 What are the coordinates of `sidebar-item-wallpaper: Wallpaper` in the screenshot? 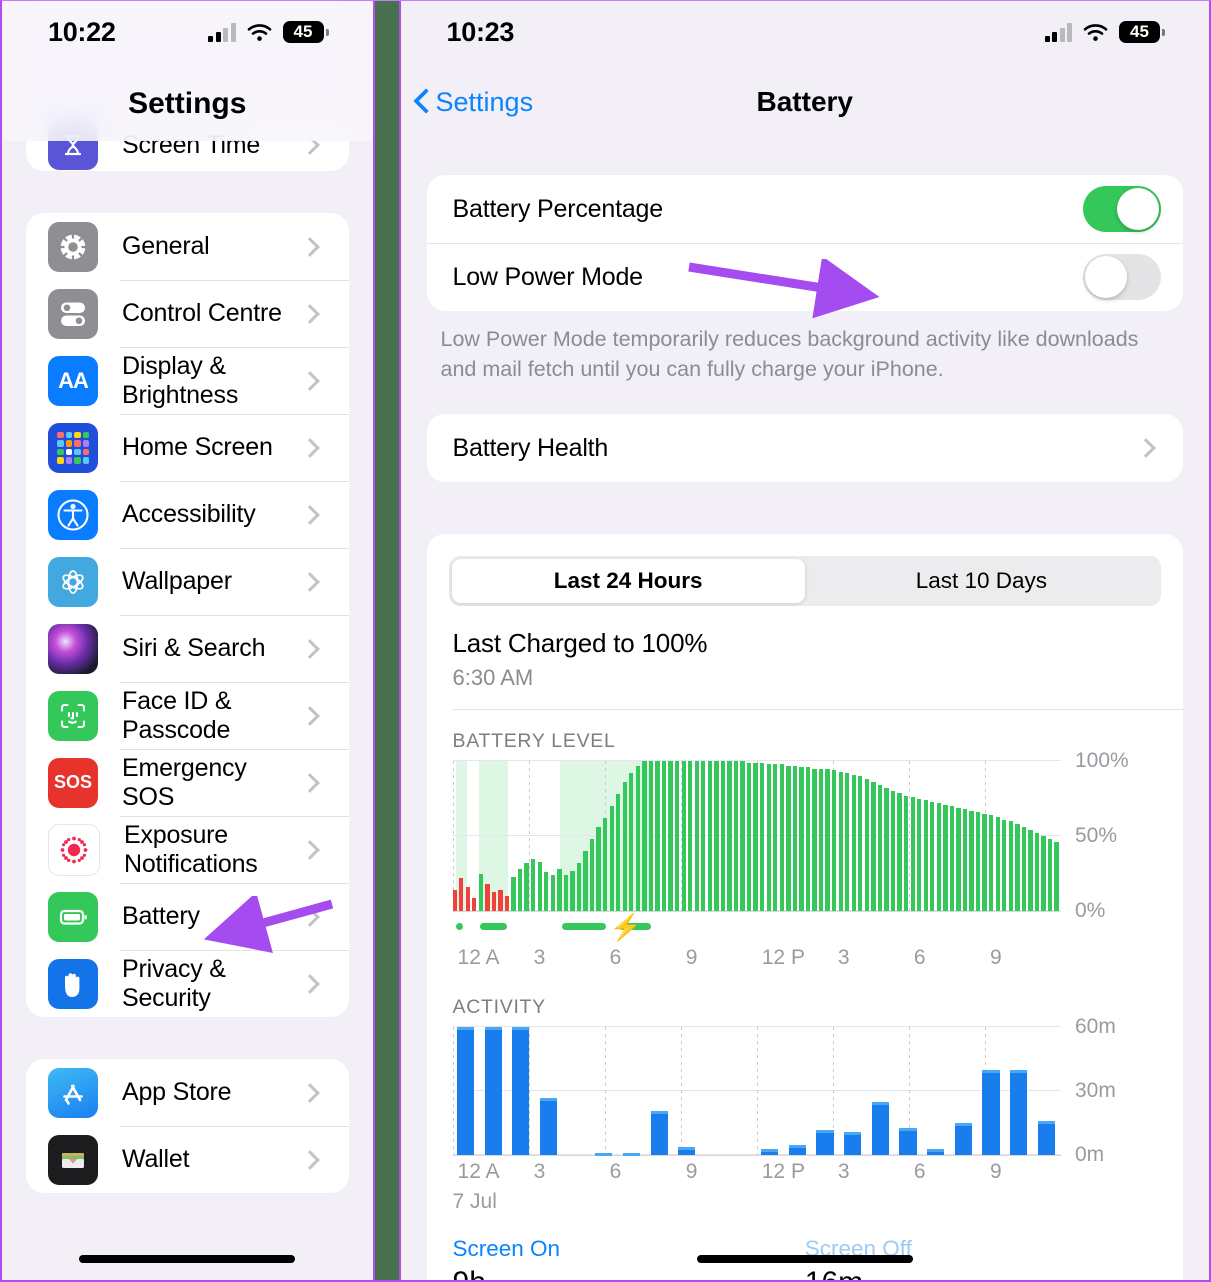 It's located at (187, 581).